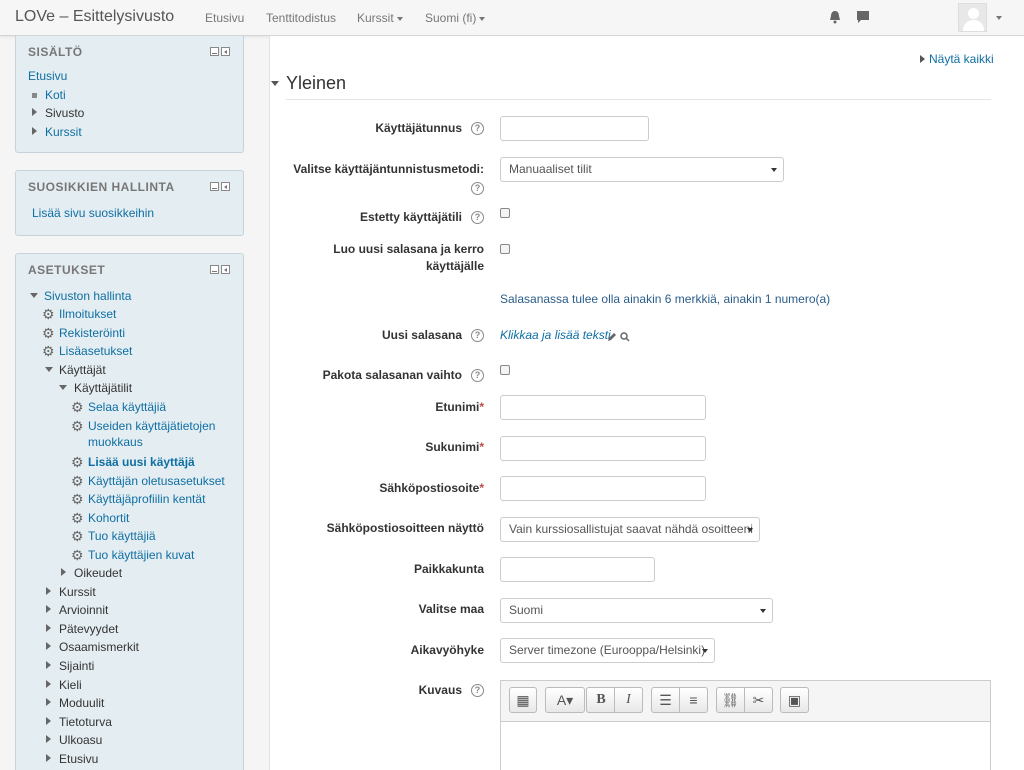 This screenshot has height=770, width=1024. Describe the element at coordinates (642, 169) in the screenshot. I see `auth-method-select: Manuaaliset tilit` at that location.